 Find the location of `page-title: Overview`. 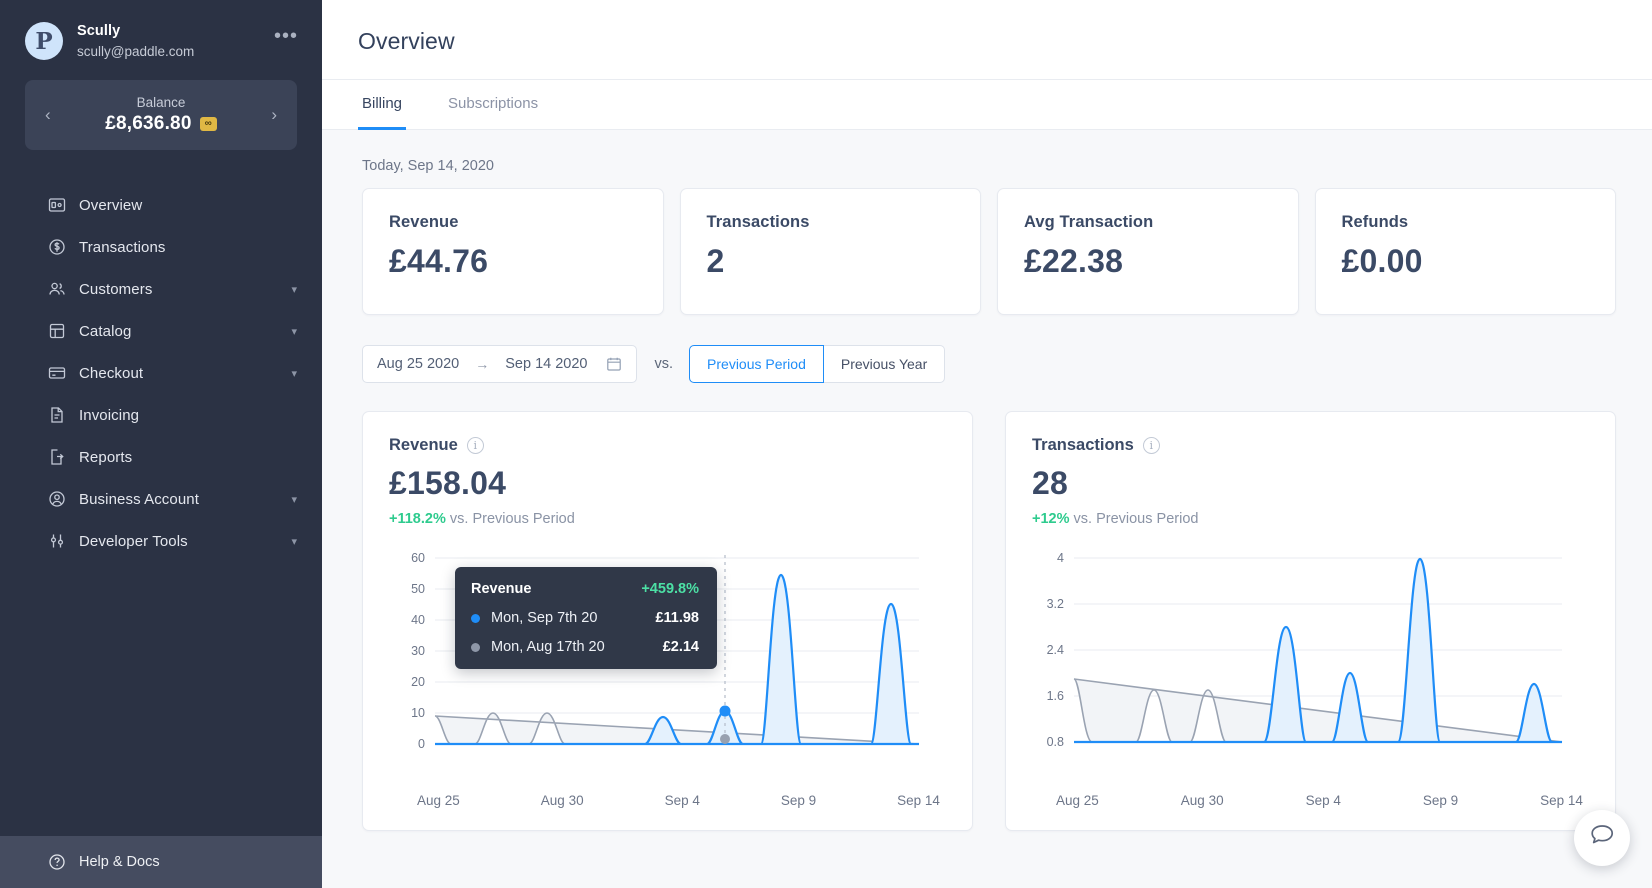

page-title: Overview is located at coordinates (406, 41).